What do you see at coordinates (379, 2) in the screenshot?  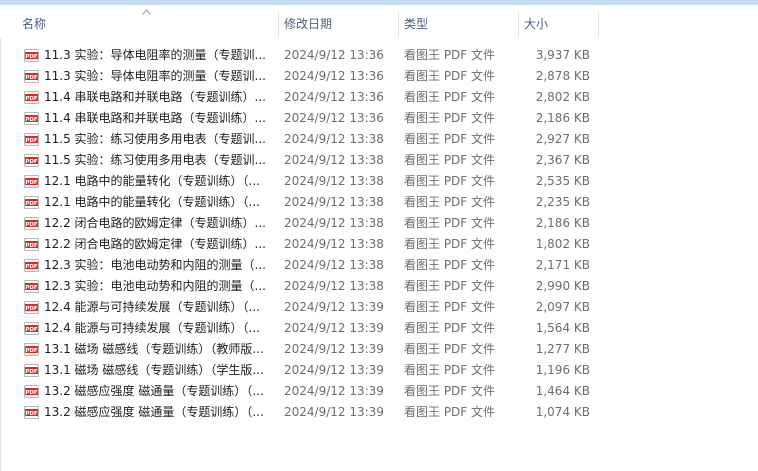 I see `window-top-strip` at bounding box center [379, 2].